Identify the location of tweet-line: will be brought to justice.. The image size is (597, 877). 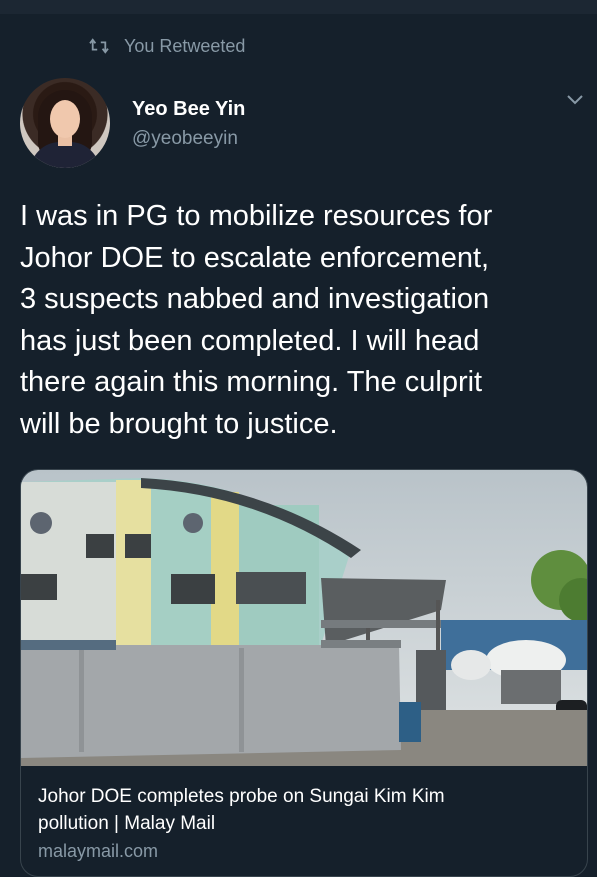
(179, 423).